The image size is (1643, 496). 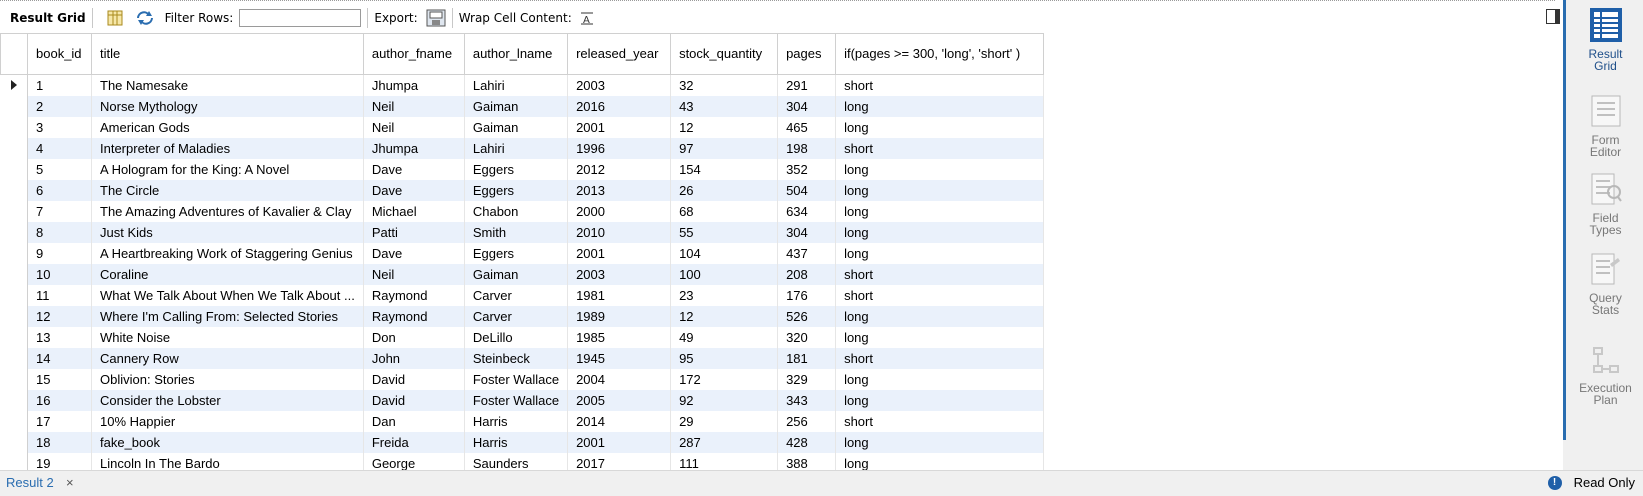 I want to click on table-cell: 3, so click(x=59, y=127).